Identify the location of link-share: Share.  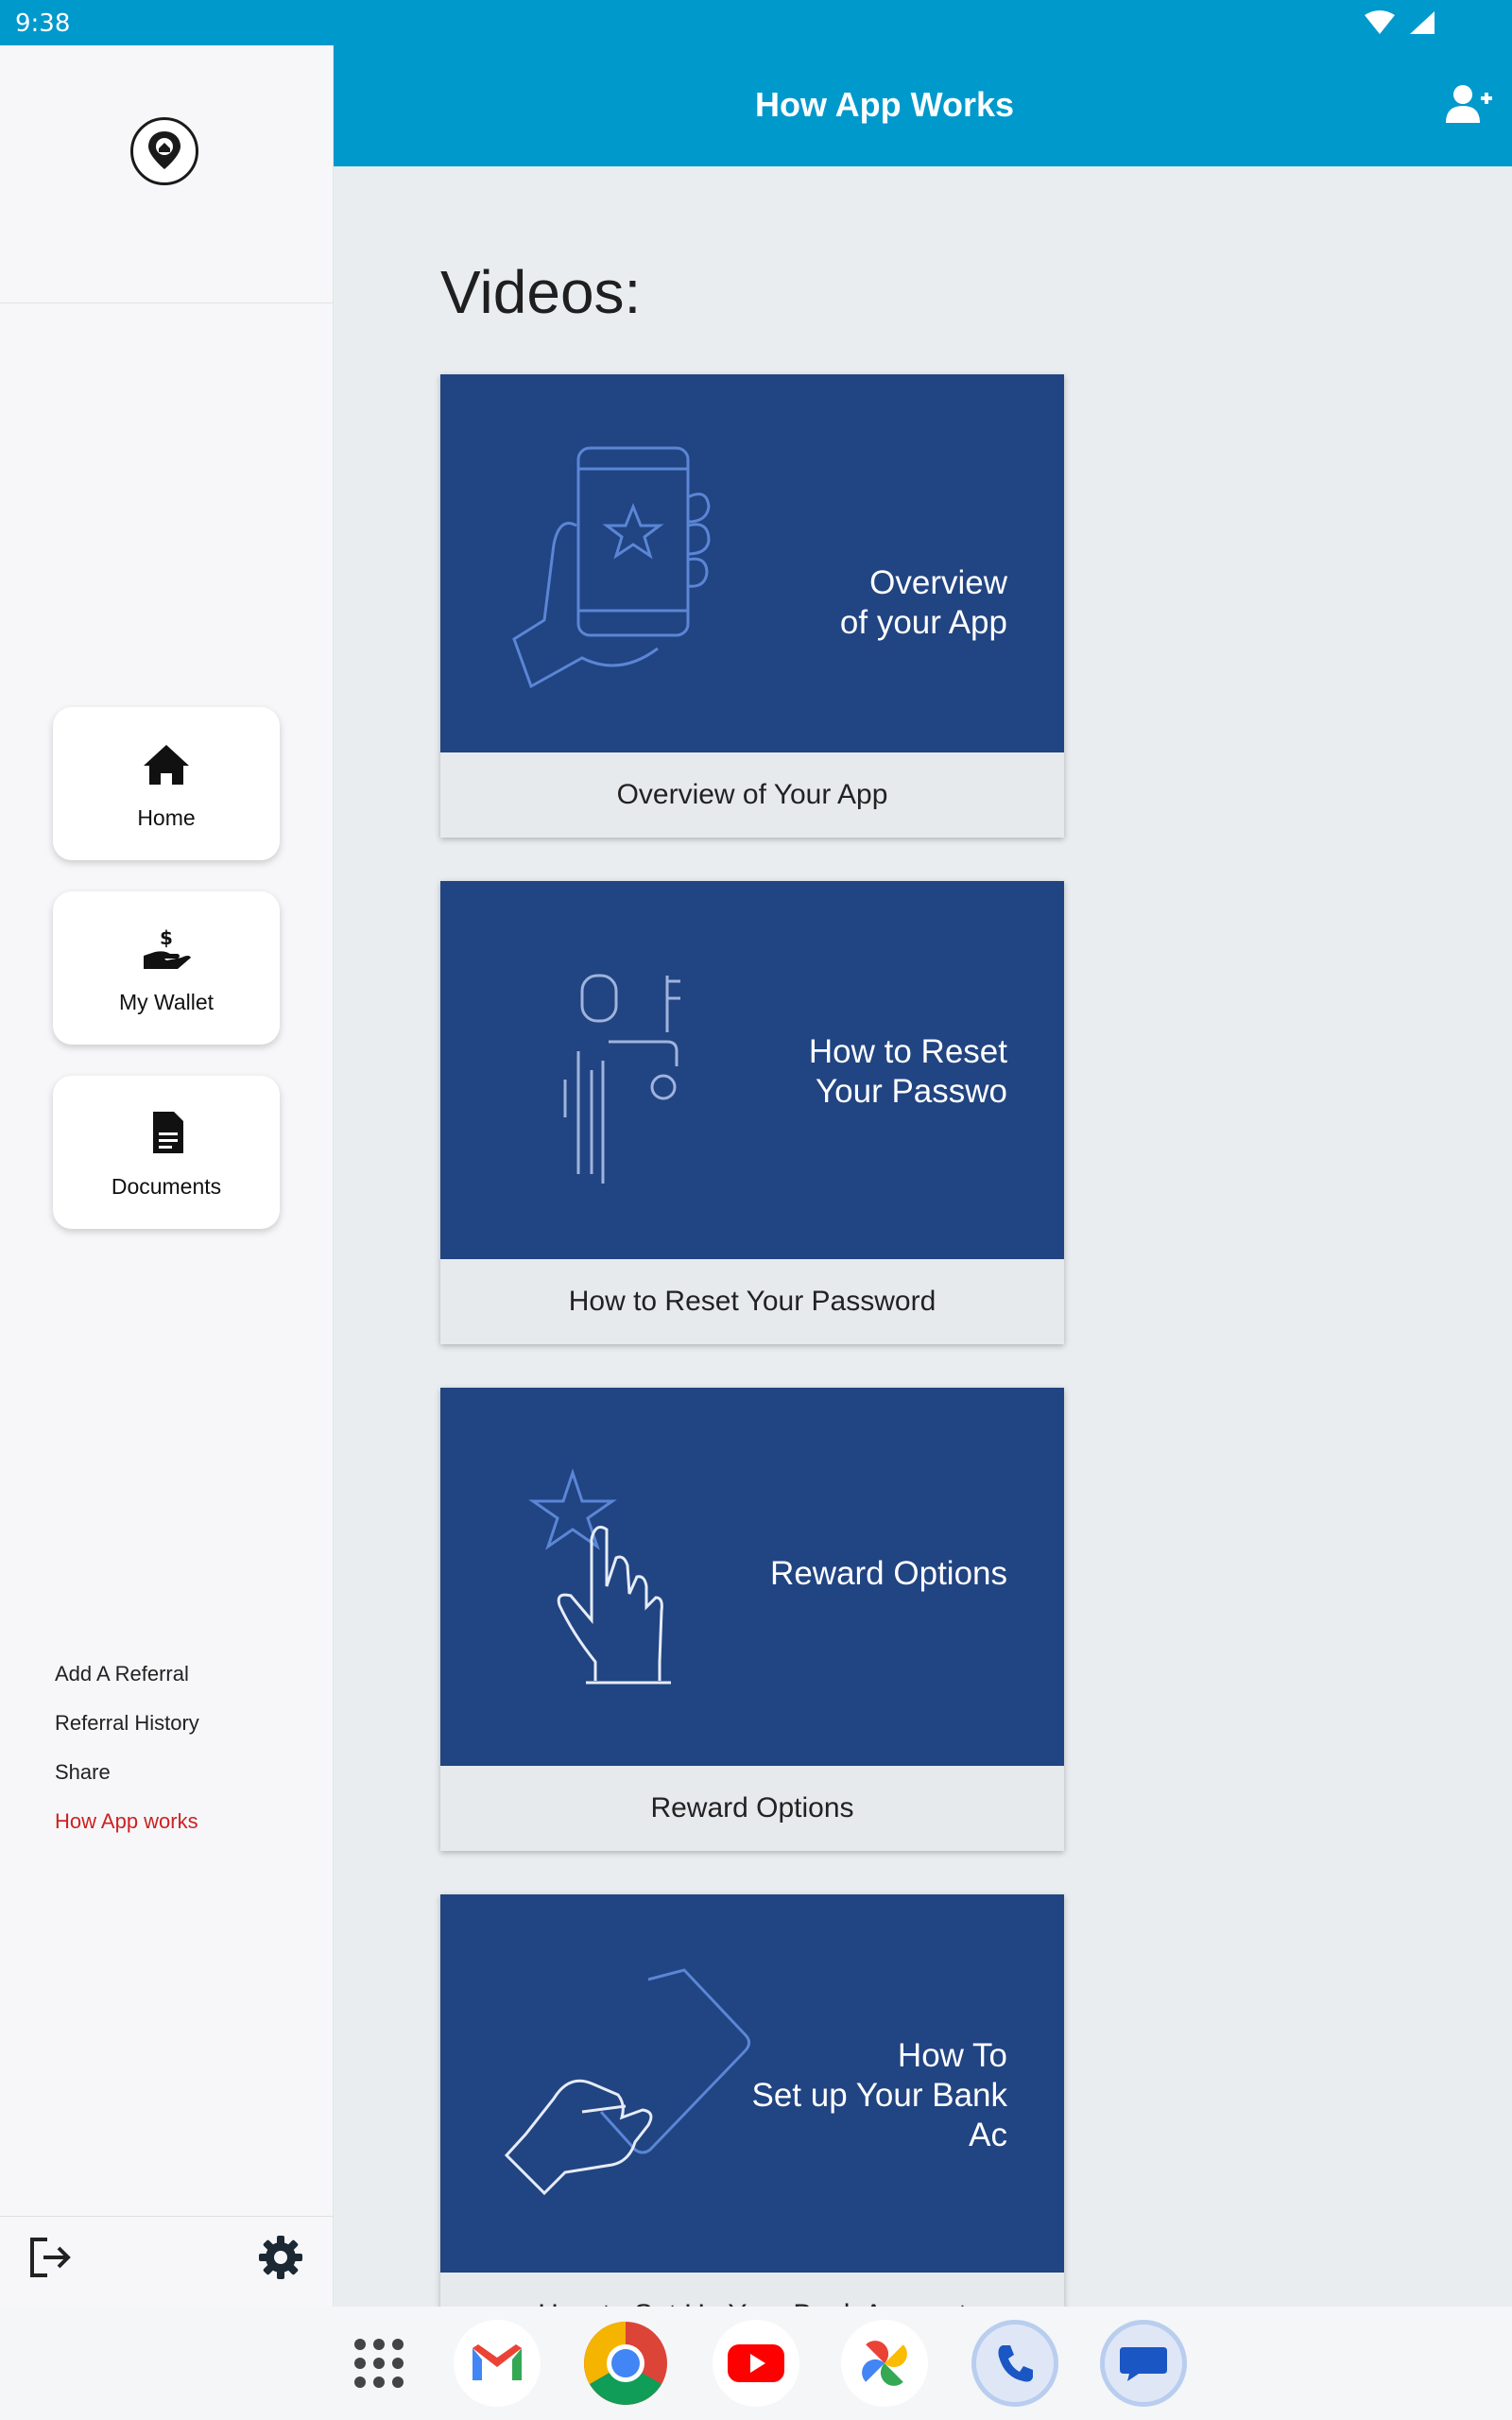
(83, 1772).